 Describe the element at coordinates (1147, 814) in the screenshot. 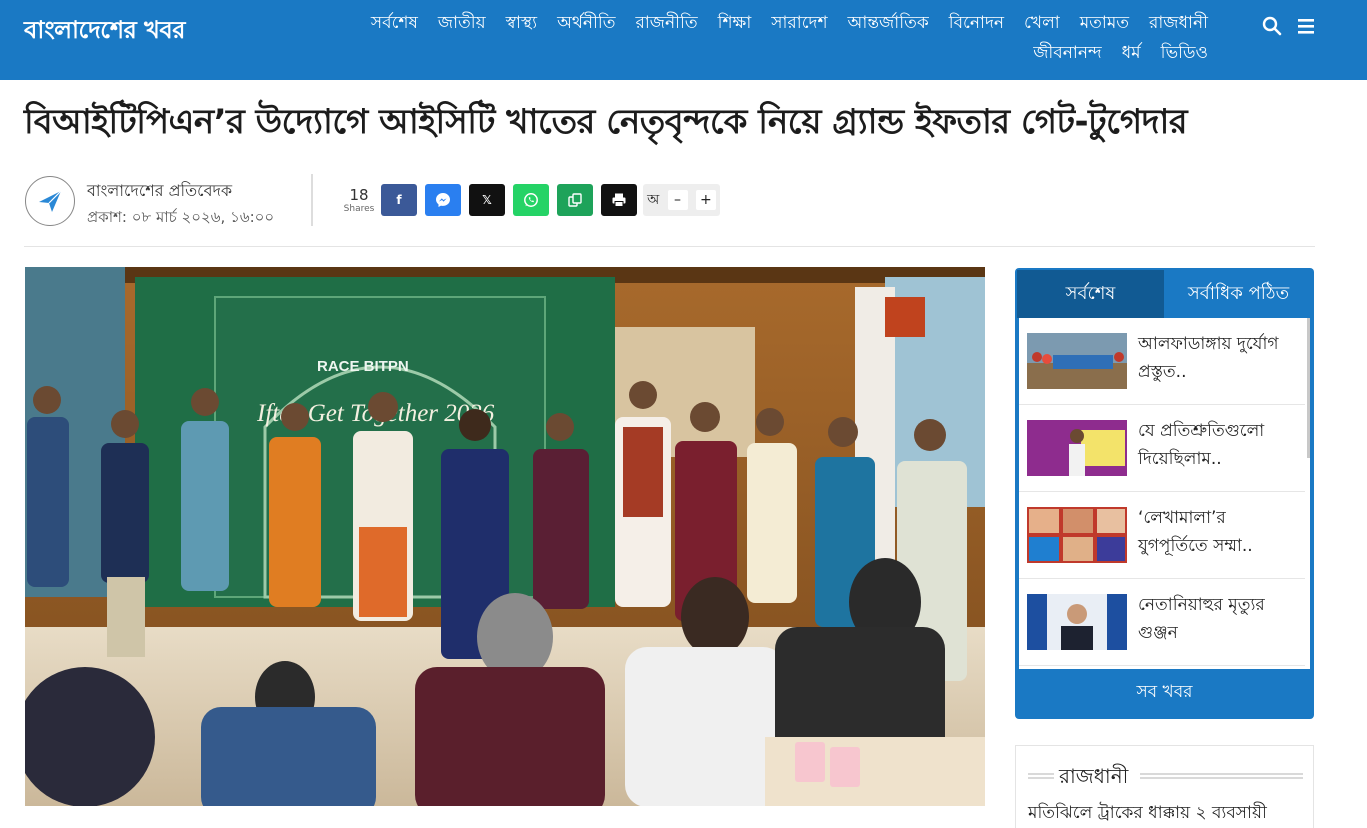

I see `section-first-headline: মতিঝিলে ট্রাকের ধাক্কায় ২ ব্যবসায়ী` at that location.